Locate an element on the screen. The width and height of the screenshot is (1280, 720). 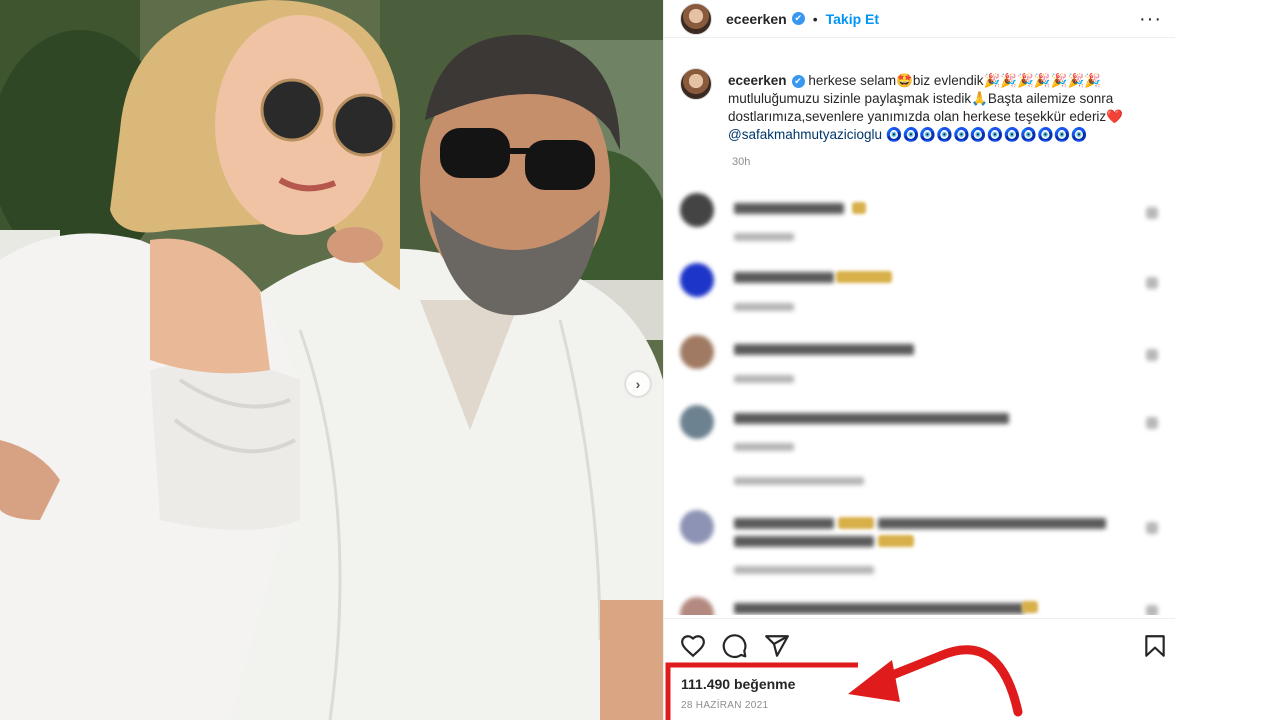
caption-mention-link: @safakmahmutyazicioglu is located at coordinates (805, 134).